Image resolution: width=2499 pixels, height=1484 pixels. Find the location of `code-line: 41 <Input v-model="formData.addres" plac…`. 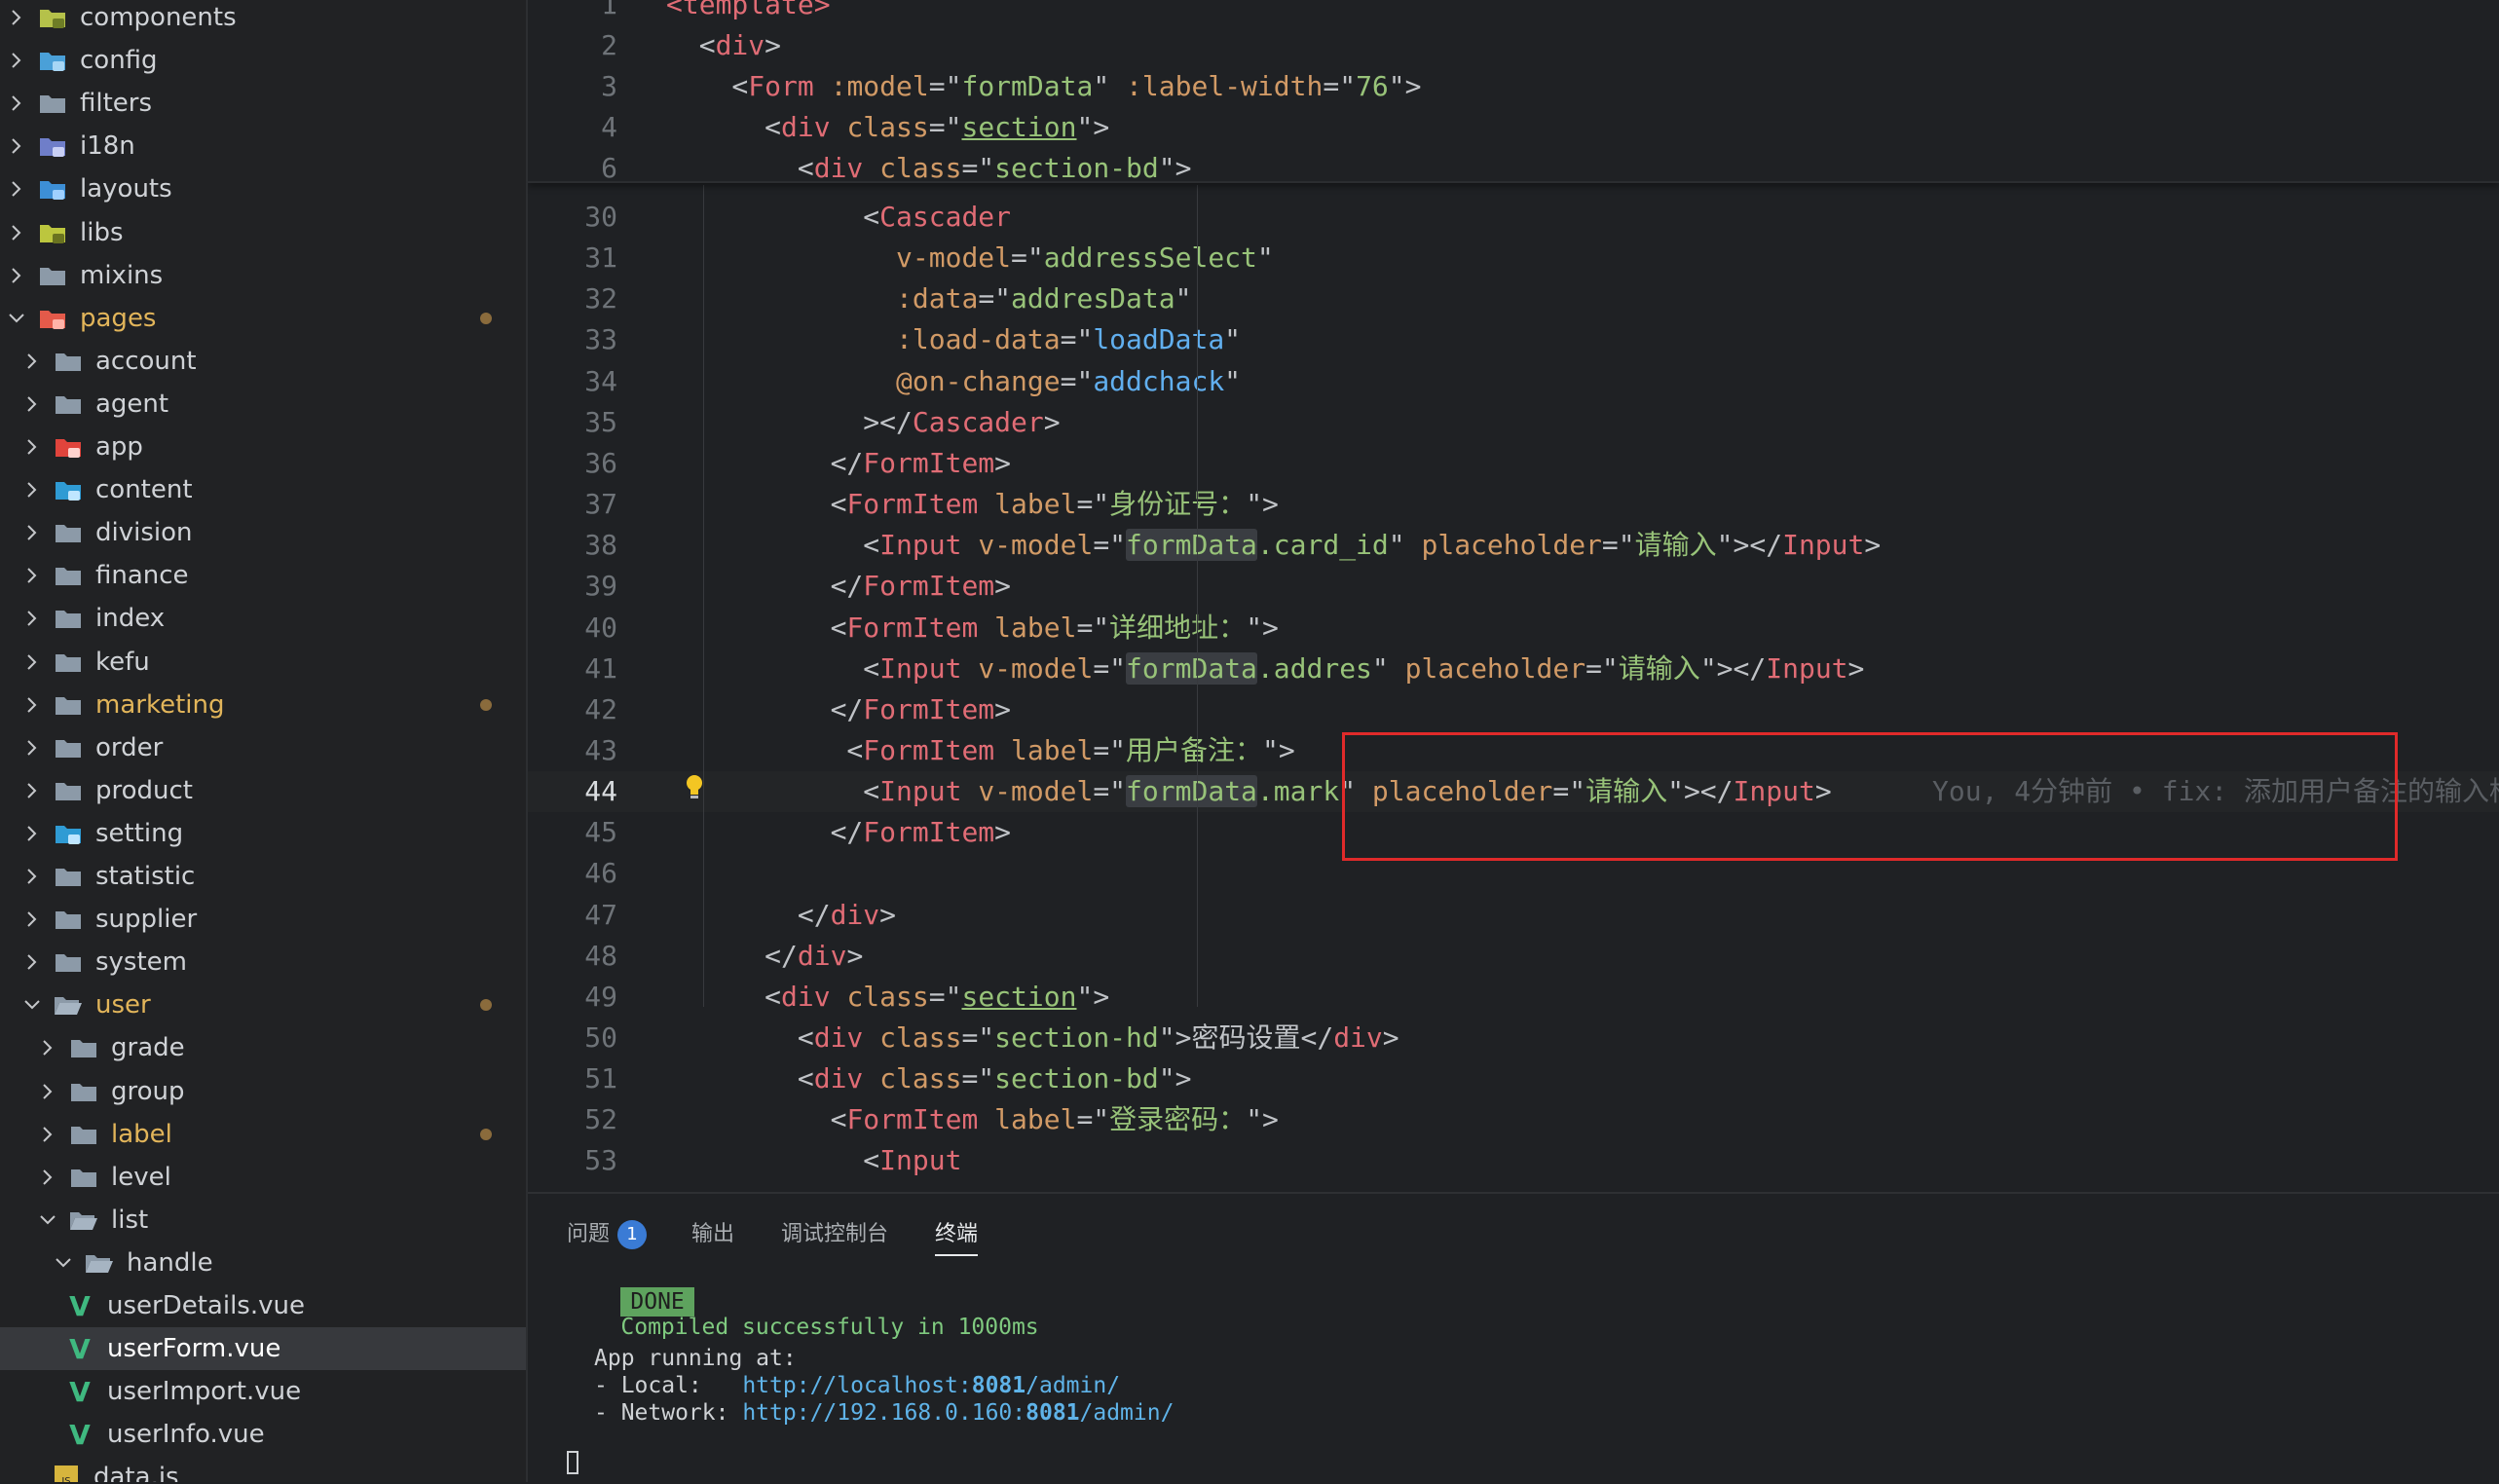

code-line: 41 <Input v-model="formData.addres" plac… is located at coordinates (1513, 669).